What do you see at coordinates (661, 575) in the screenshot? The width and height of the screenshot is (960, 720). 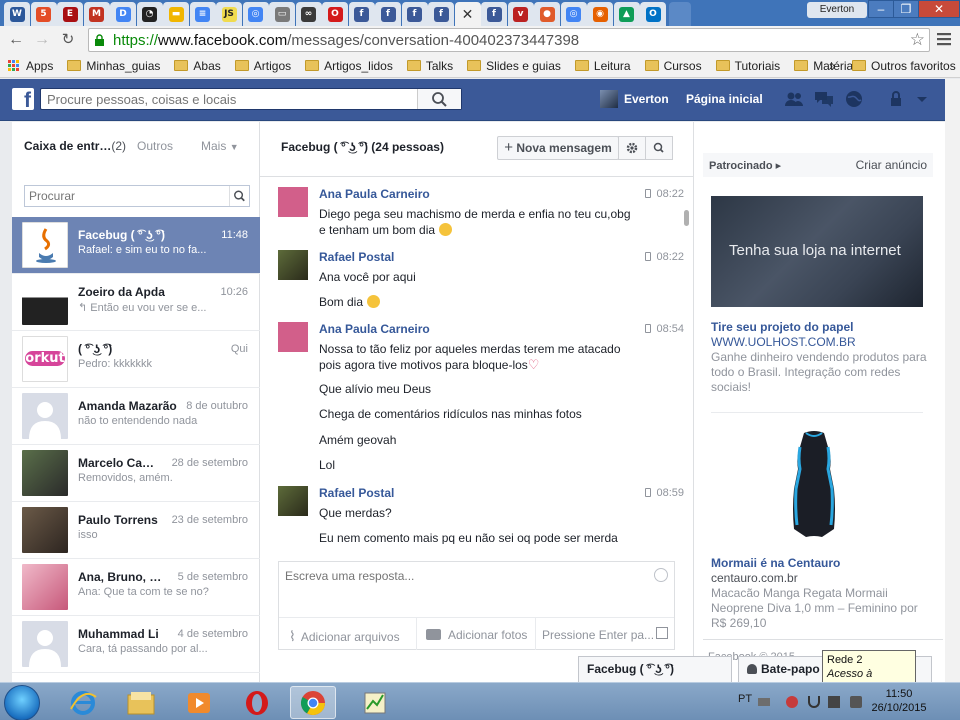 I see `emoji-picker-icon` at bounding box center [661, 575].